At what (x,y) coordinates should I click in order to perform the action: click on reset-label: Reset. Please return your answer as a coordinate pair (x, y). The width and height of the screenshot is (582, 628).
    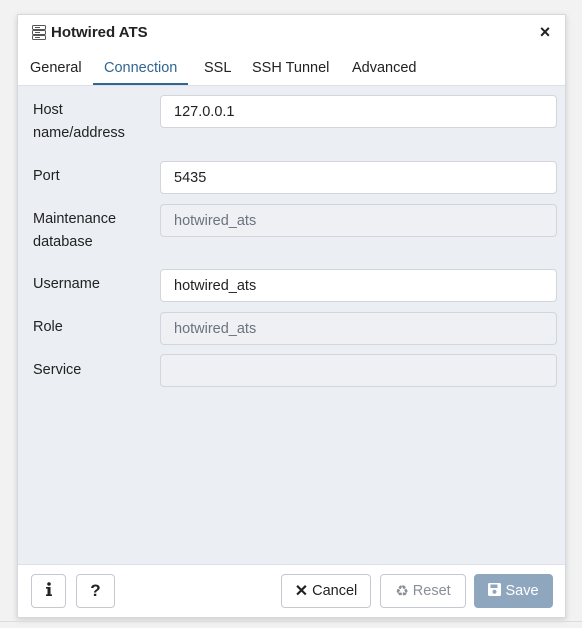
    Looking at the image, I should click on (431, 591).